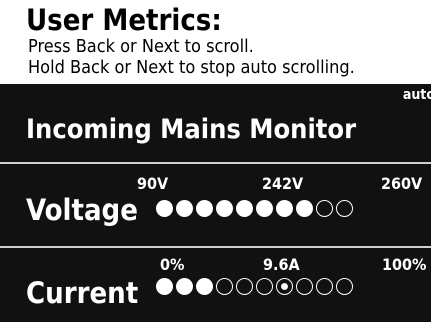  I want to click on current-label: Current, so click(82, 293).